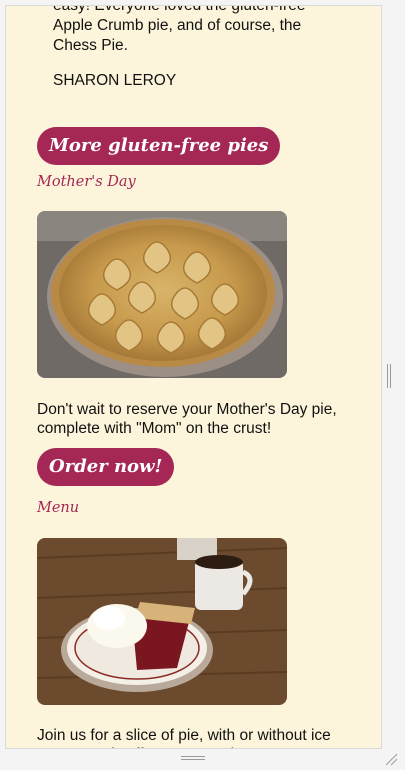 Image resolution: width=405 pixels, height=770 pixels. I want to click on order-now-button: Order now!, so click(106, 467).